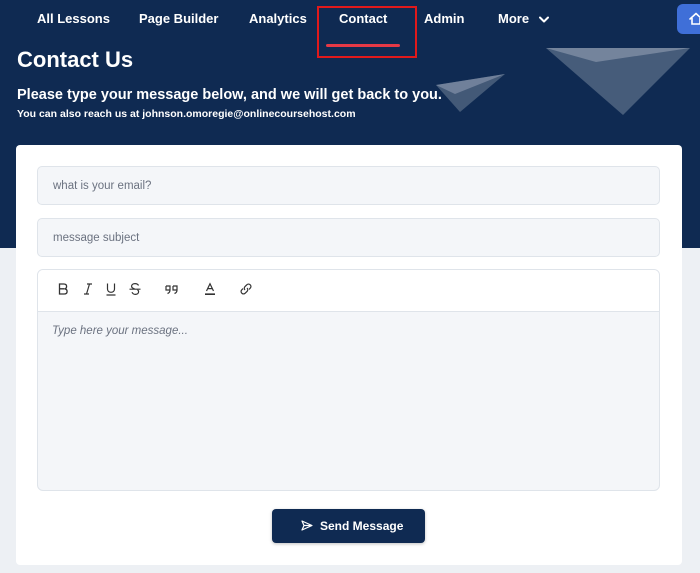 The width and height of the screenshot is (700, 573). I want to click on nav-page-builder: Page Builder, so click(178, 18).